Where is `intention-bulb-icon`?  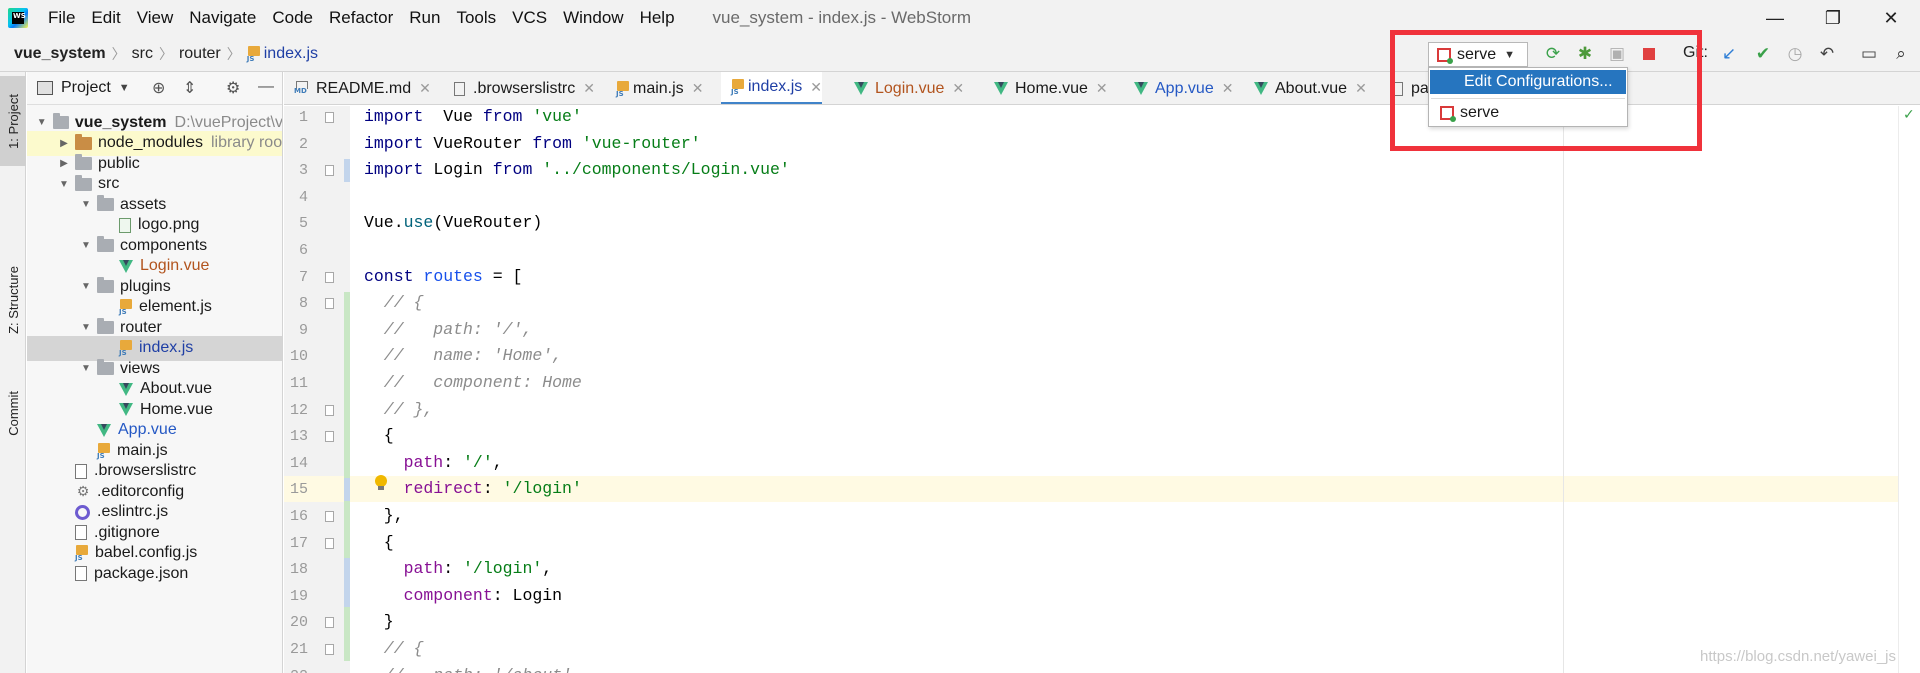 intention-bulb-icon is located at coordinates (381, 483).